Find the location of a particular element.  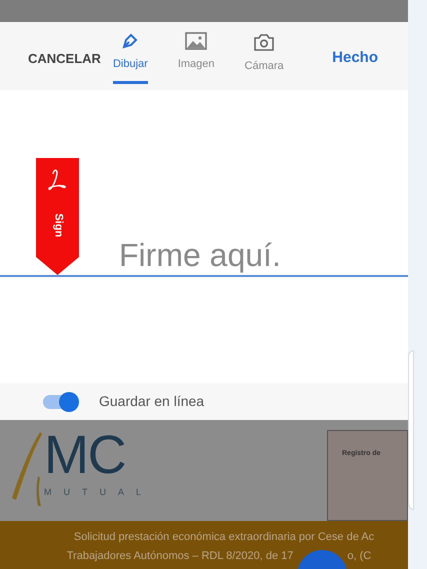

sign-tag: Sign is located at coordinates (58, 224).